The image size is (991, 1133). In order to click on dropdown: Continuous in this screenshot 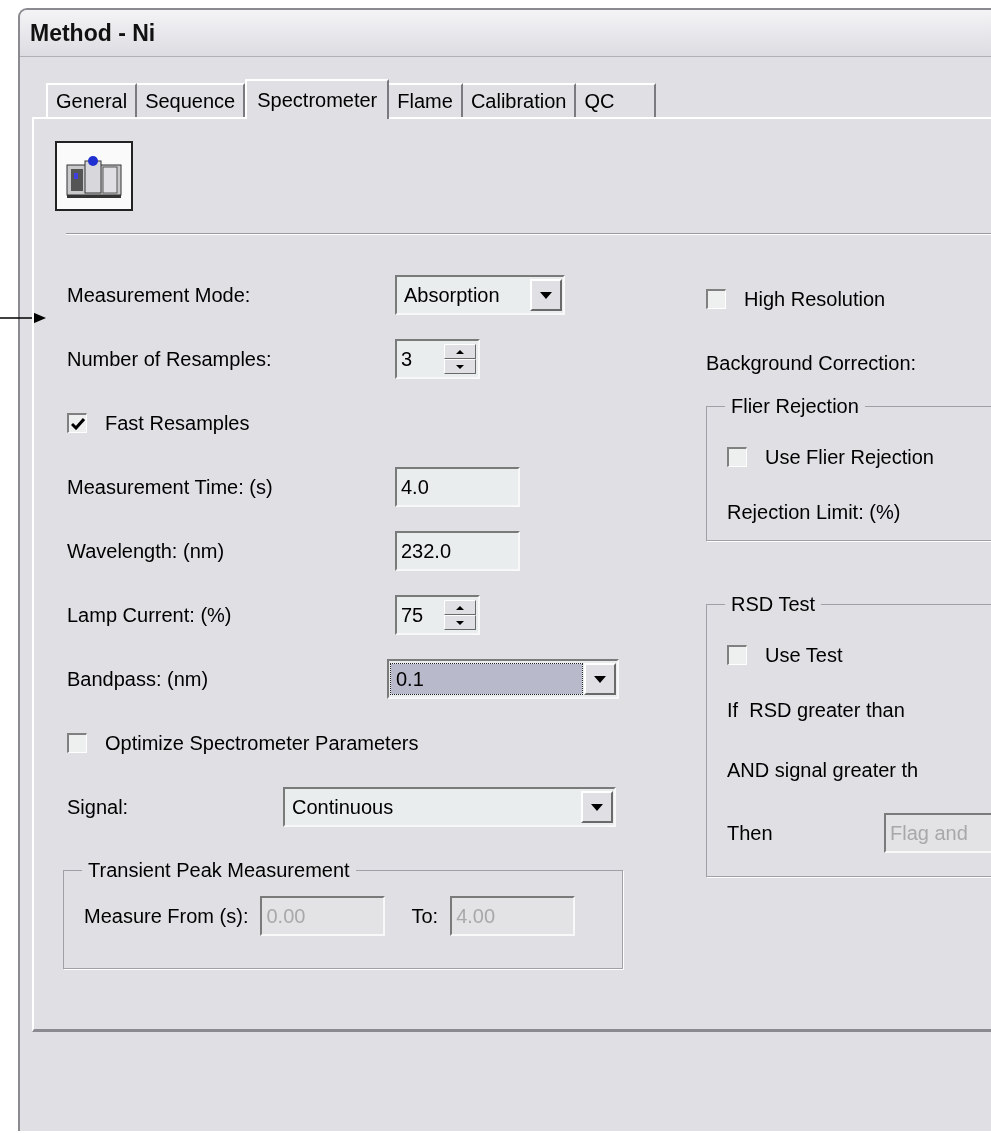, I will do `click(449, 807)`.